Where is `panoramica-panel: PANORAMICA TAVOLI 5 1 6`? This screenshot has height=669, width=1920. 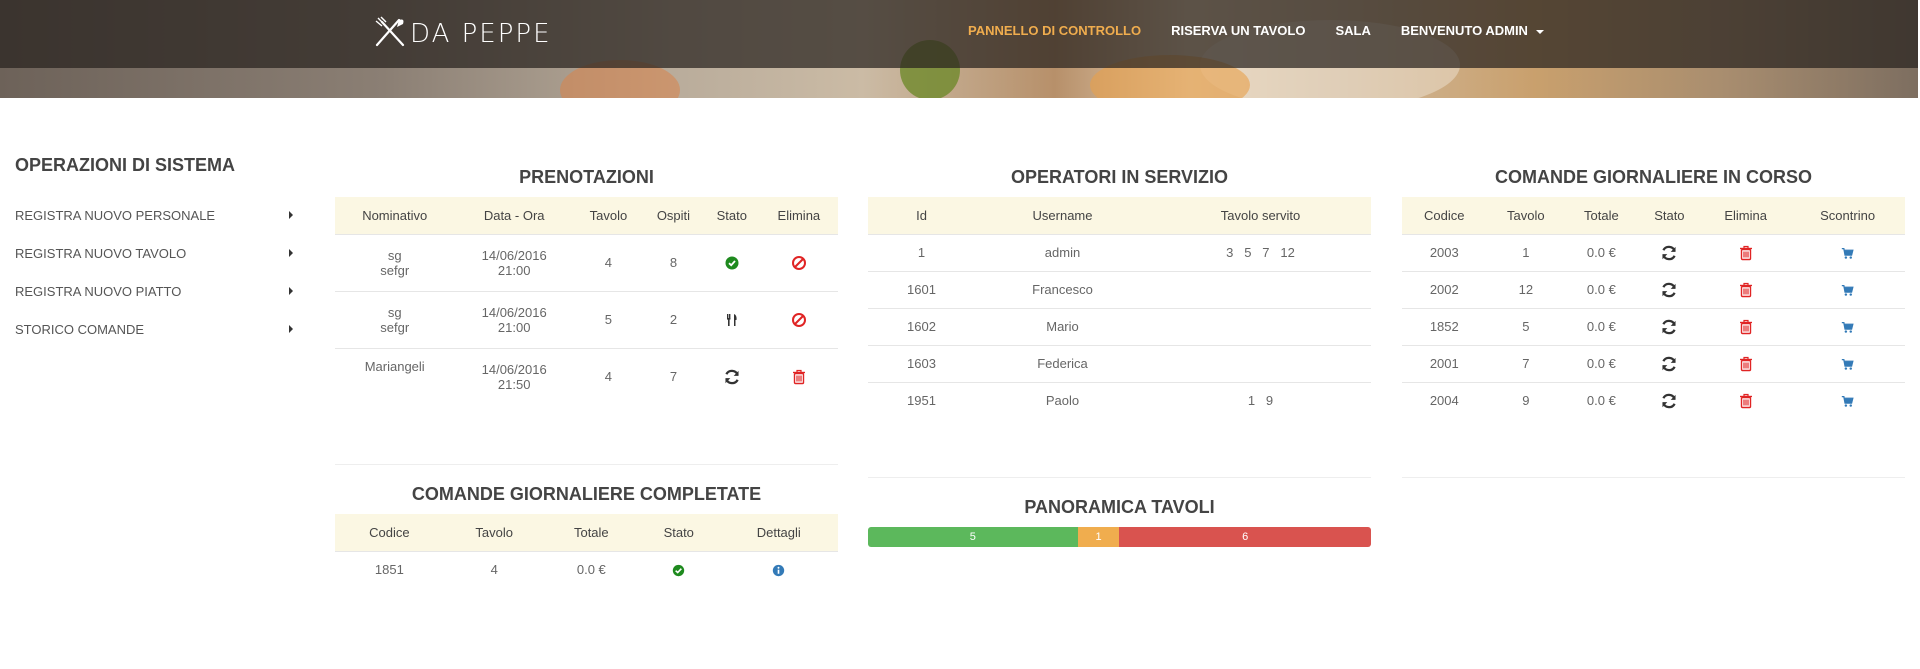
panoramica-panel: PANORAMICA TAVOLI 5 1 6 is located at coordinates (1119, 519).